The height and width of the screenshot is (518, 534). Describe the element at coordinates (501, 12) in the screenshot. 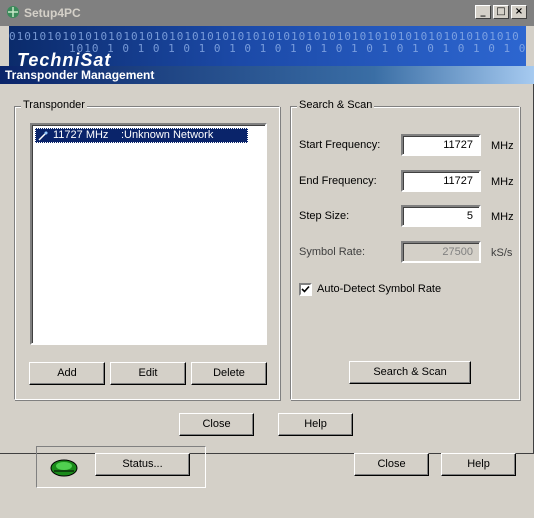

I see `maximize-button: □` at that location.